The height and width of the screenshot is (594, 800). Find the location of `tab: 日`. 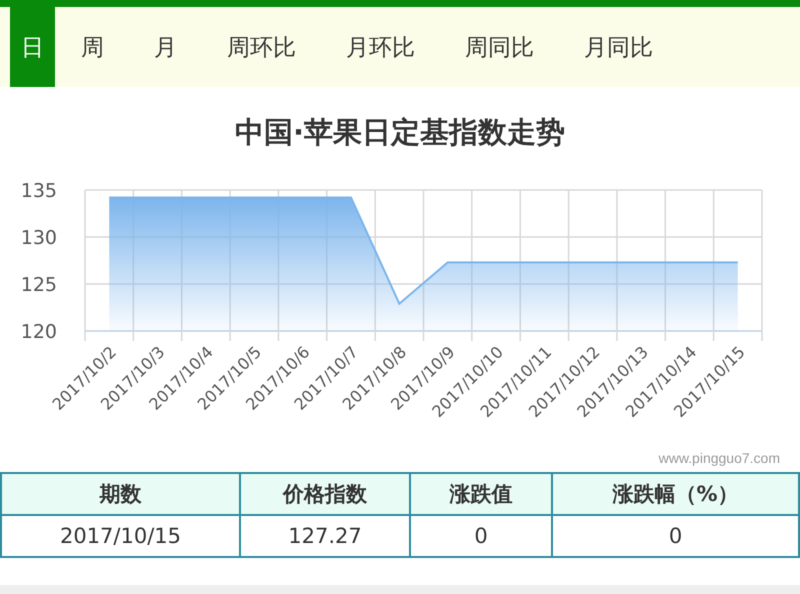

tab: 日 is located at coordinates (32, 47).